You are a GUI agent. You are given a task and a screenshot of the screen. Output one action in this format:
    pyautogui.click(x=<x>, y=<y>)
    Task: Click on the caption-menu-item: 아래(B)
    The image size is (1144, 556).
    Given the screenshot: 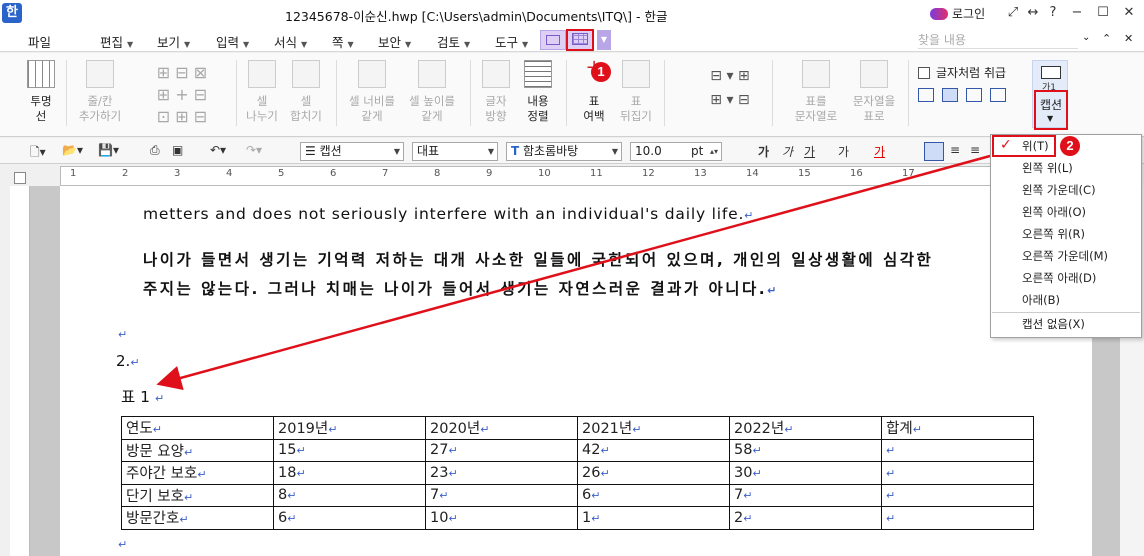 What is the action you would take?
    pyautogui.click(x=1041, y=300)
    